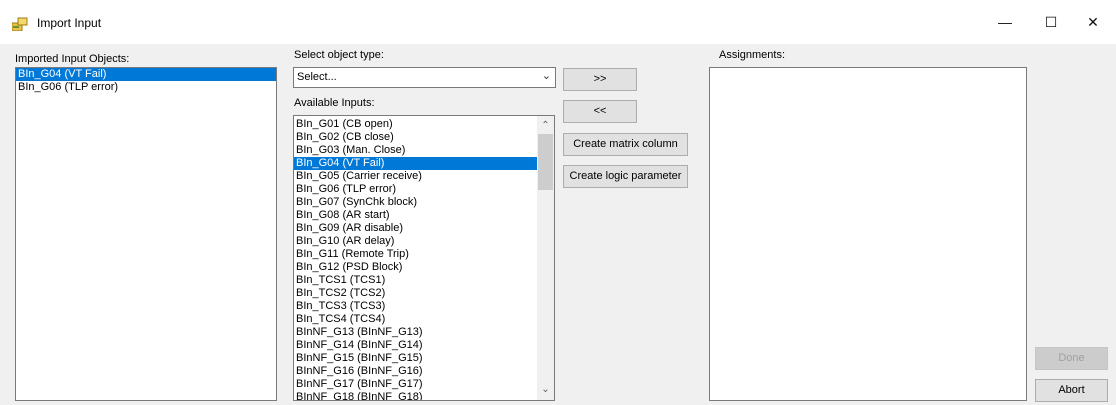 The height and width of the screenshot is (405, 1116). Describe the element at coordinates (415, 215) in the screenshot. I see `list-item: BIn_G08 (AR start)` at that location.